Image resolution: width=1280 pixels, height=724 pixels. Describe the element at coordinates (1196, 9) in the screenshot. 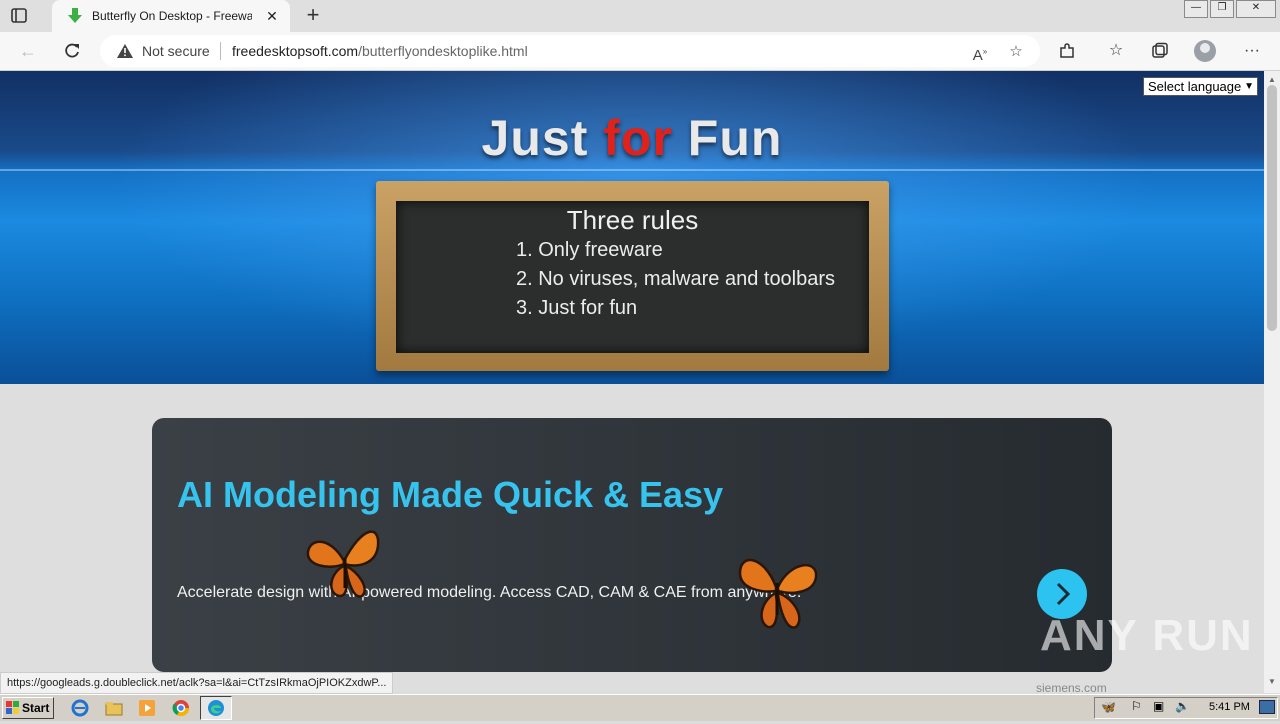

I see `window-minimize-button: —` at that location.